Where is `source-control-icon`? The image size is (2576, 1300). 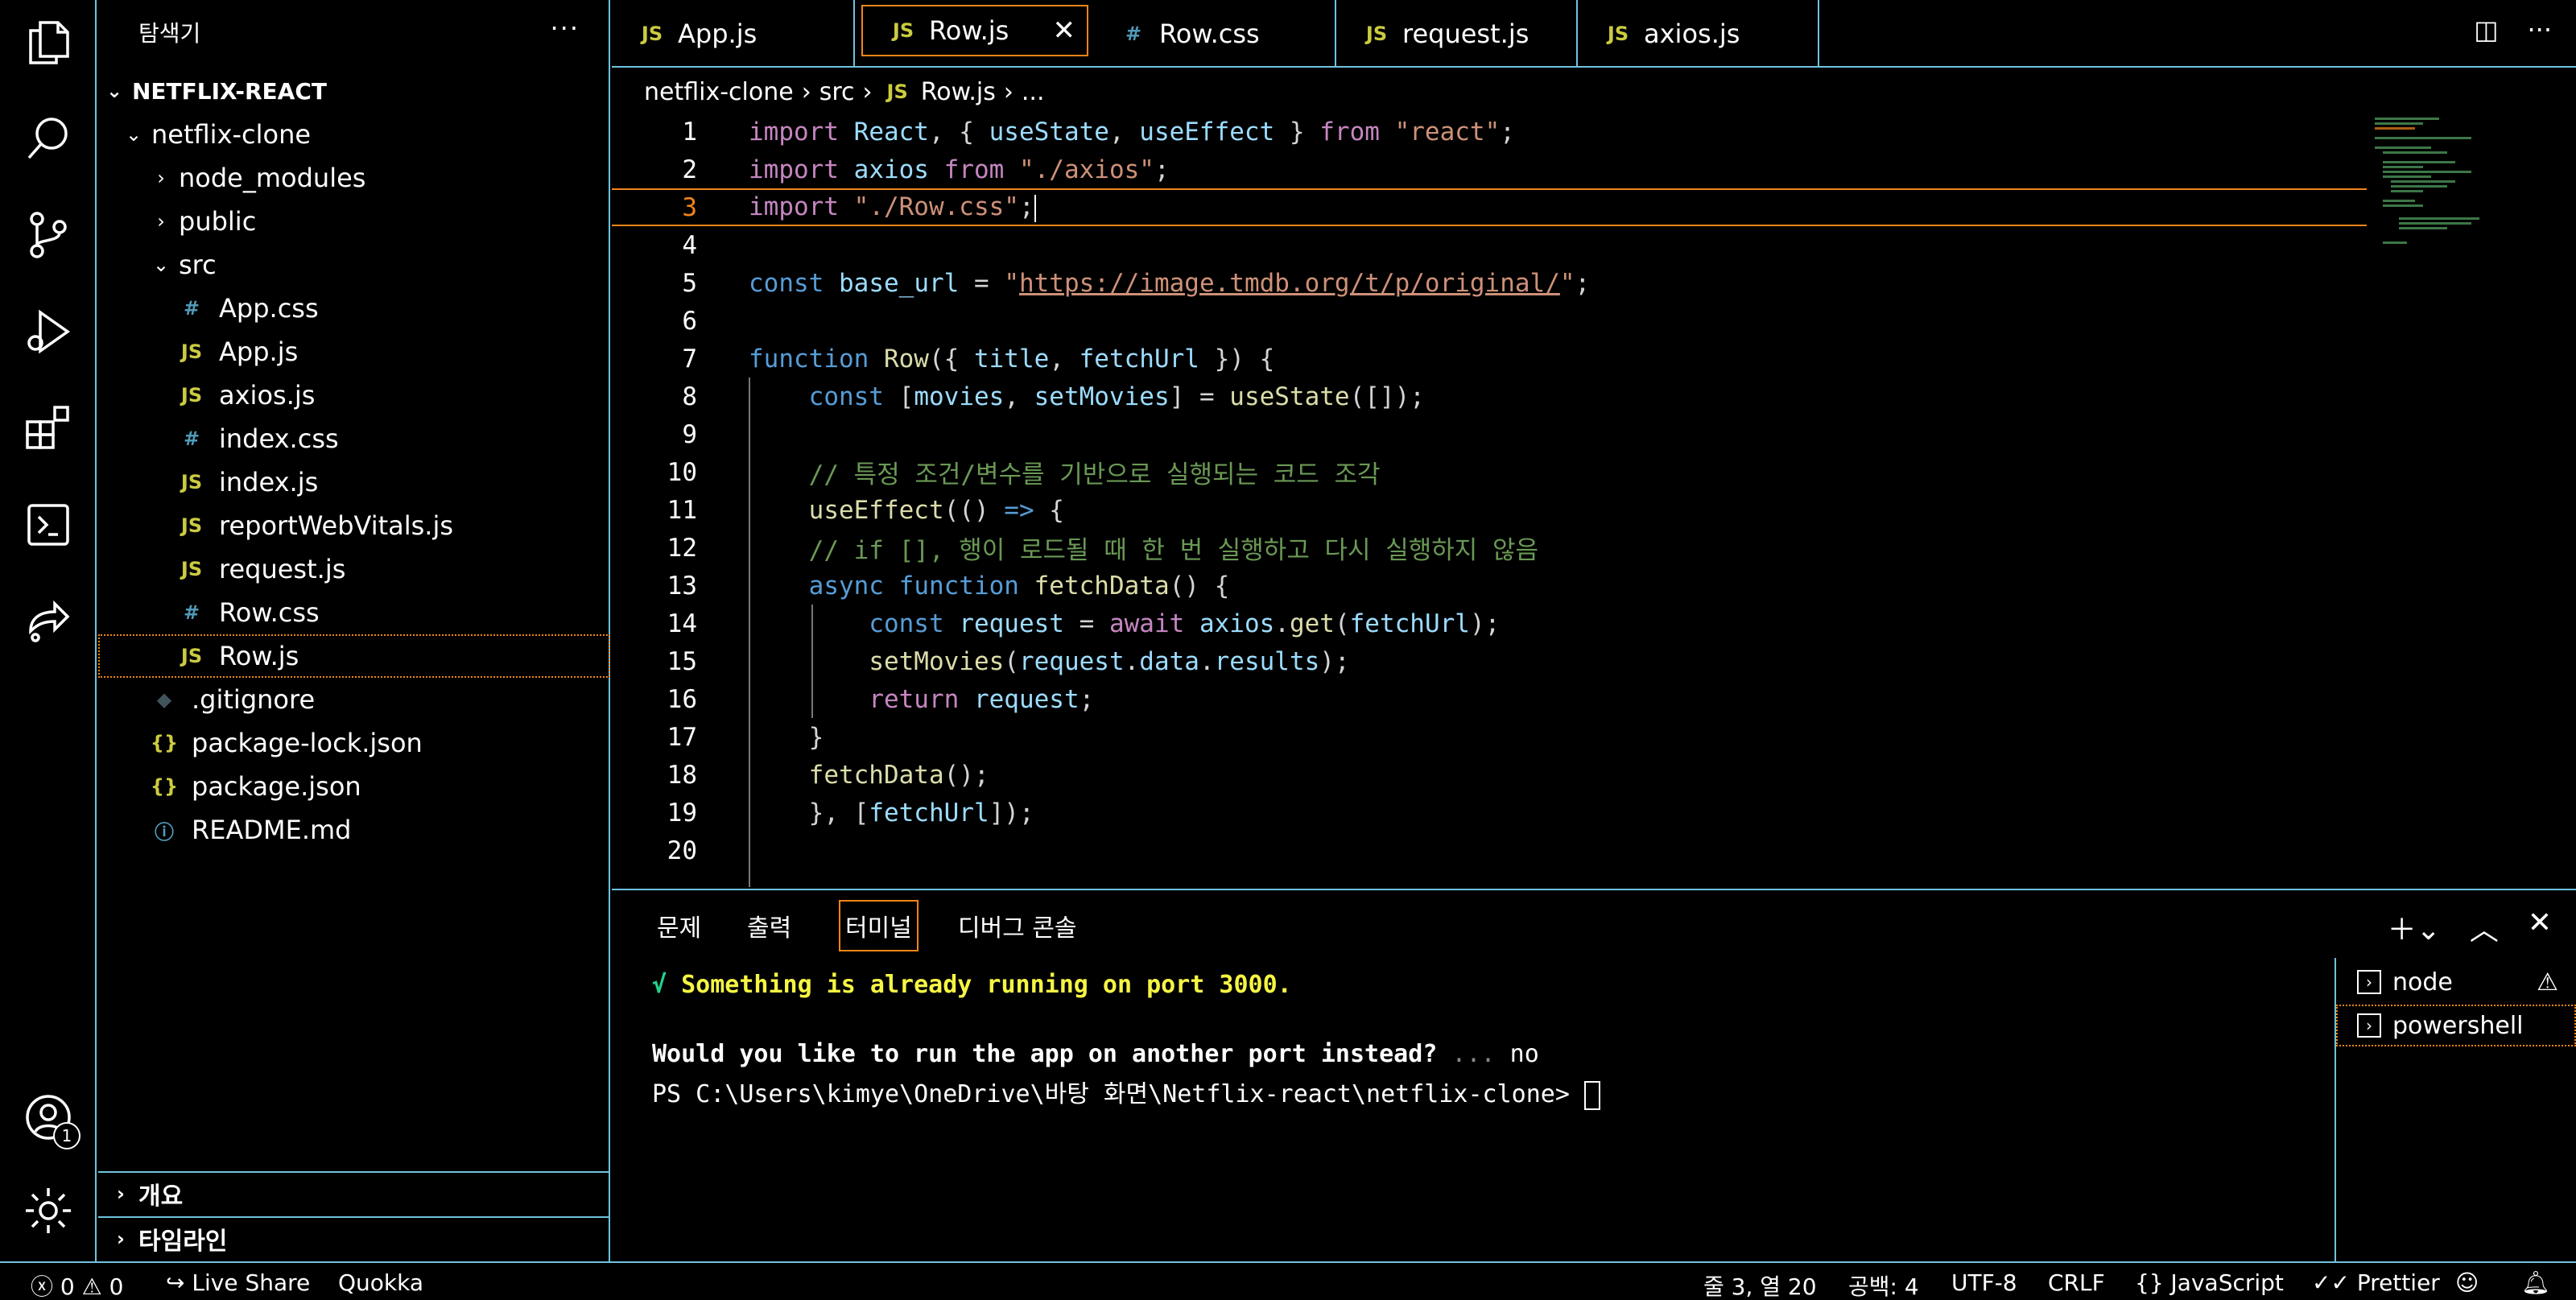 source-control-icon is located at coordinates (48, 235).